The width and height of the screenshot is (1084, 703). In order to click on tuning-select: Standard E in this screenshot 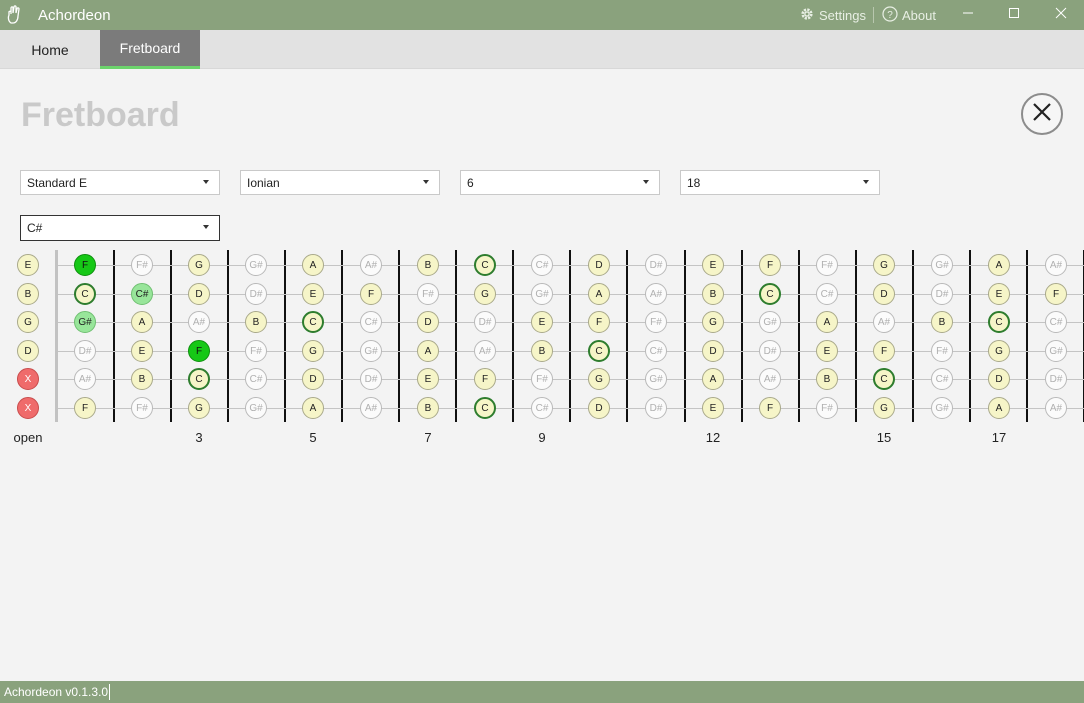, I will do `click(120, 182)`.